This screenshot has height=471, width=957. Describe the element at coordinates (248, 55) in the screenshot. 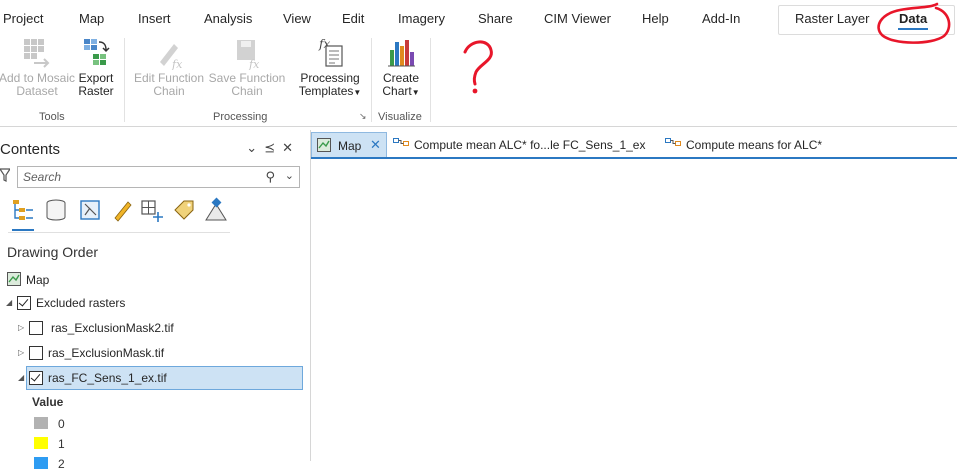

I see `save-function-chain-icon: fx` at that location.